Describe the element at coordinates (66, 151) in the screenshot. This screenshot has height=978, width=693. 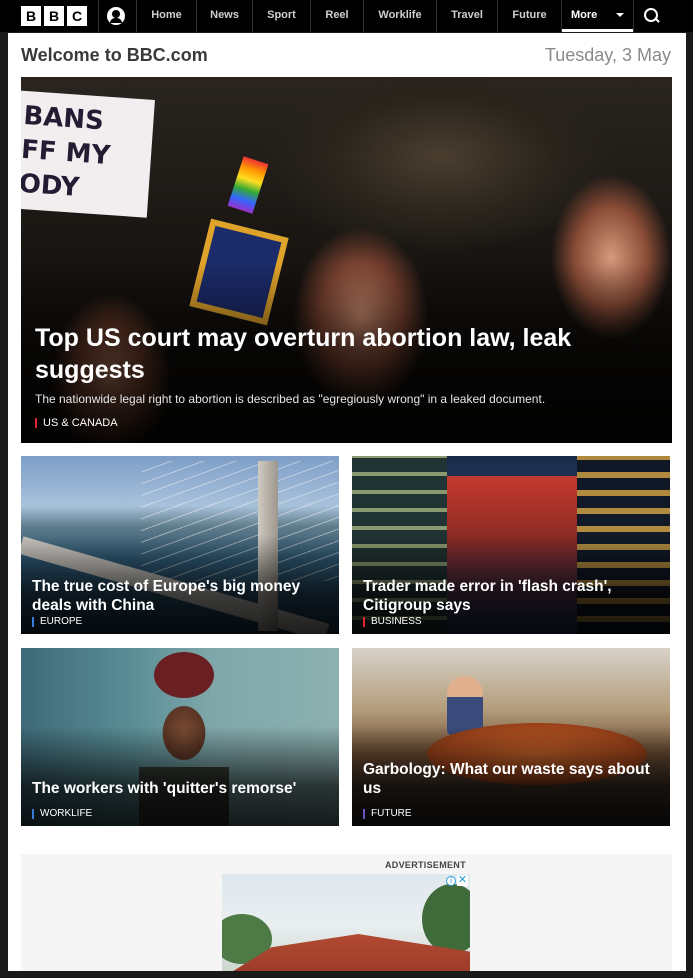
I see `protest-sign-text: BANS FF MY ODY` at that location.